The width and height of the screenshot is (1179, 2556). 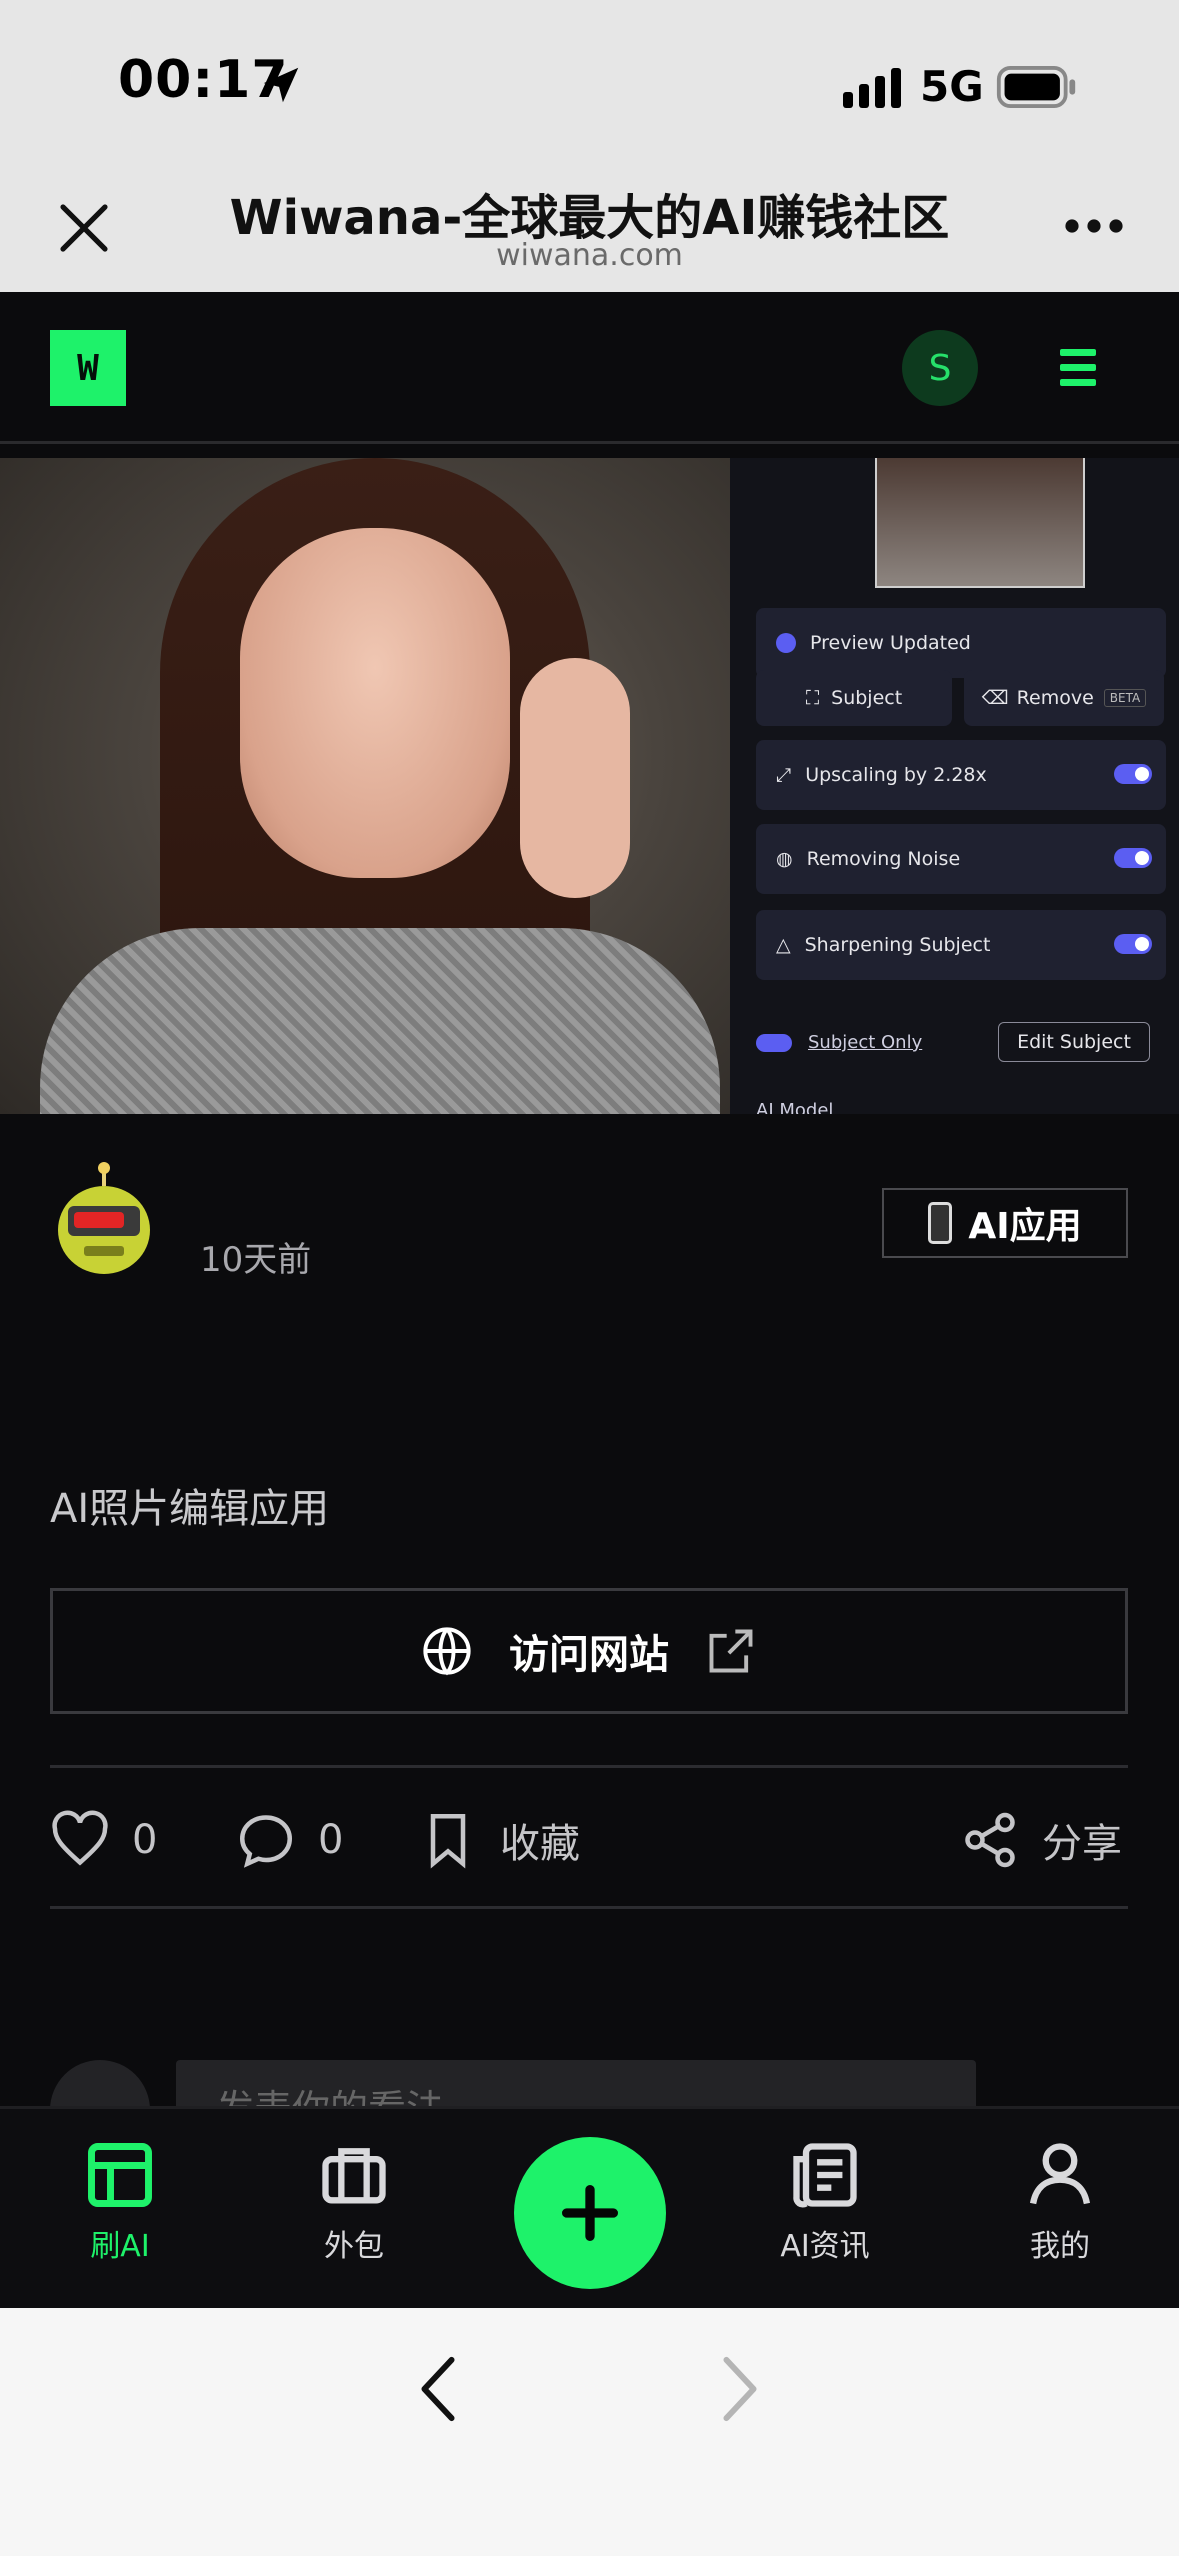 I want to click on plus-icon, so click(x=590, y=2213).